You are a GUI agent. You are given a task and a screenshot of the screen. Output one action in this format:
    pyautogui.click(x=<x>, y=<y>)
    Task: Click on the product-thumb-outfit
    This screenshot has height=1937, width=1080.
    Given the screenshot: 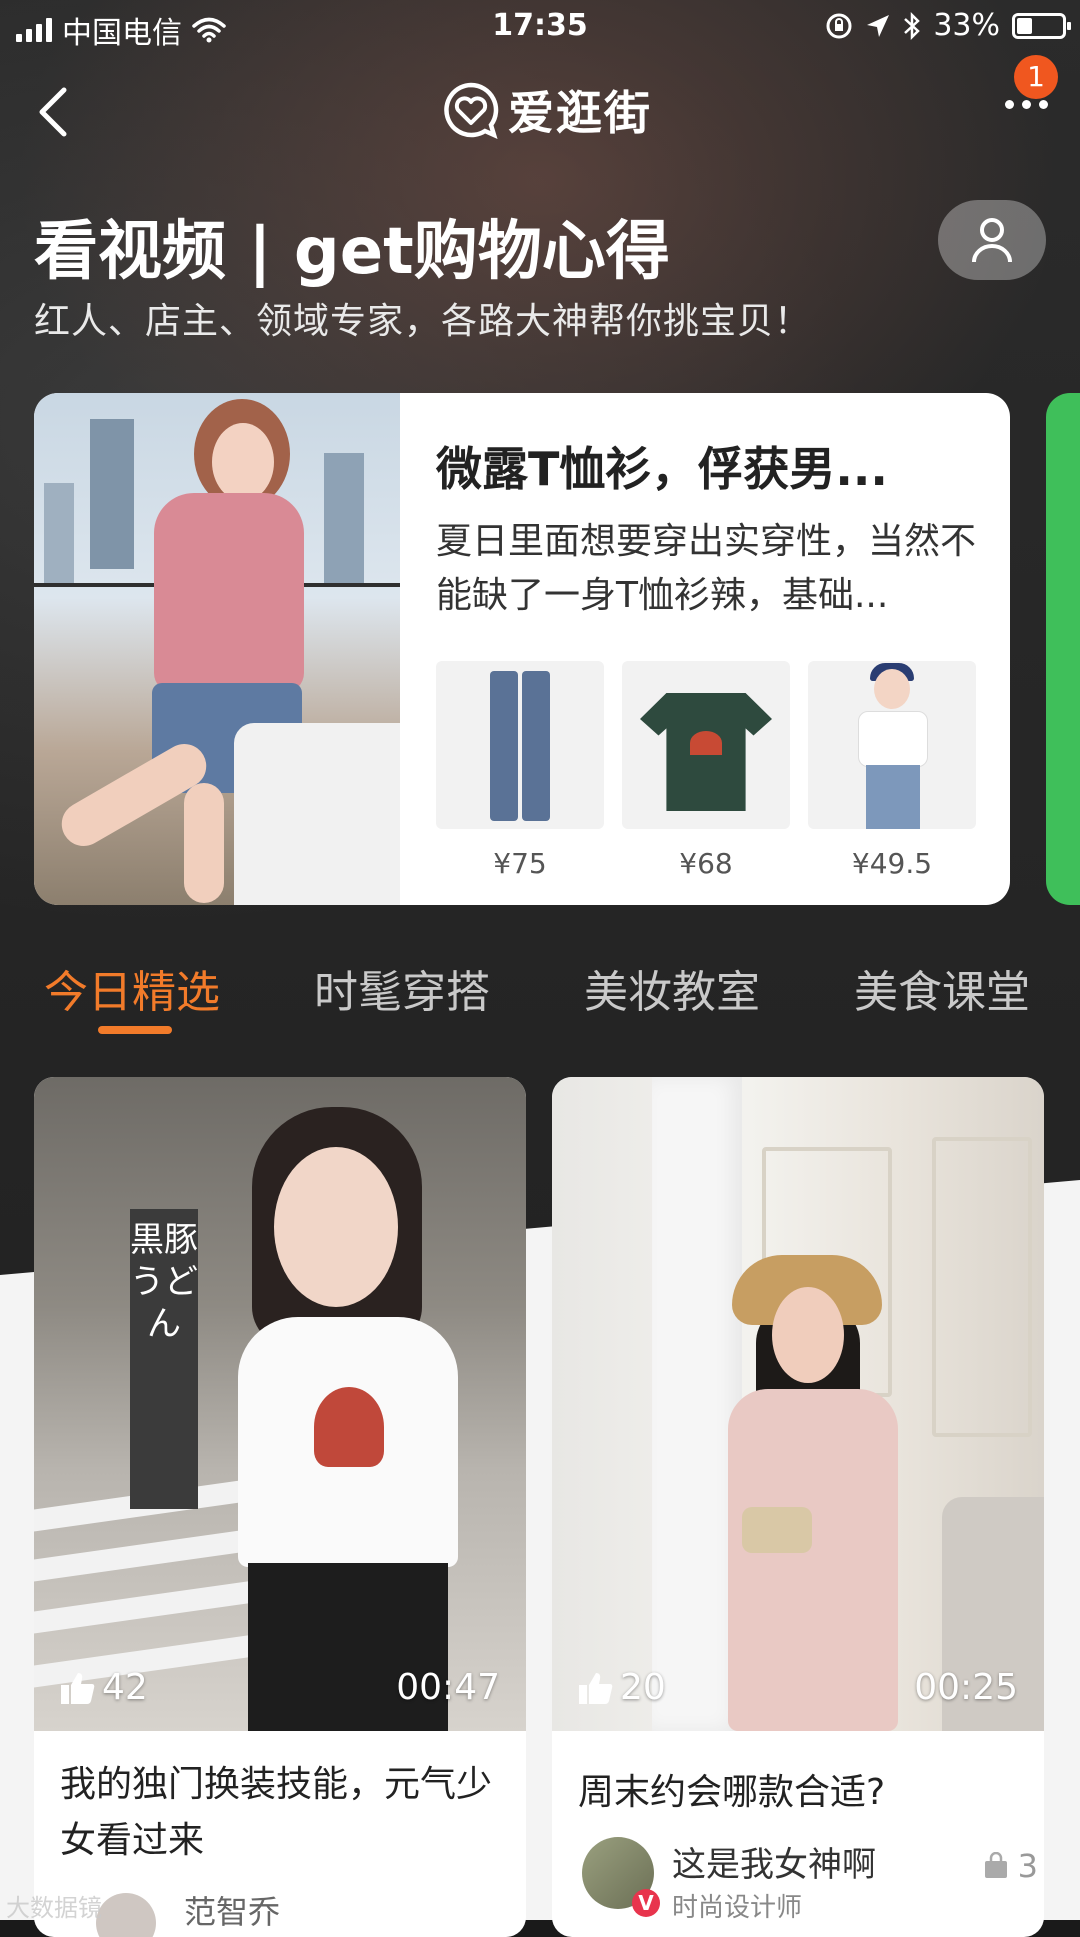 What is the action you would take?
    pyautogui.click(x=892, y=745)
    